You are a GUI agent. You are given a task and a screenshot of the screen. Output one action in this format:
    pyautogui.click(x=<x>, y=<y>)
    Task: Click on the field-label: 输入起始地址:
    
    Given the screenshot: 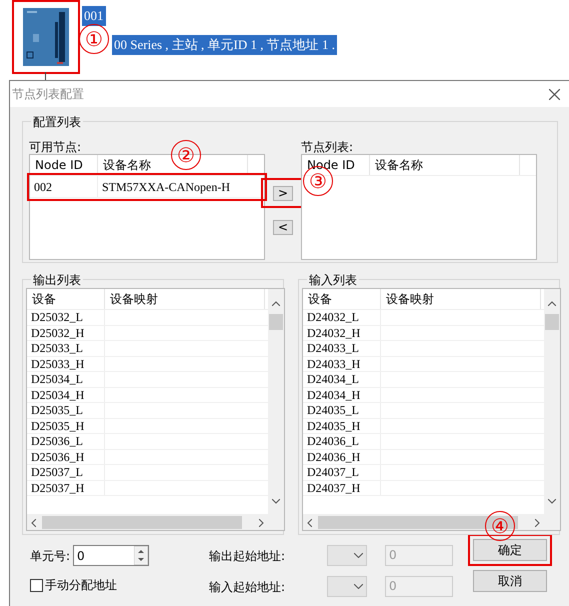 What is the action you would take?
    pyautogui.click(x=247, y=587)
    